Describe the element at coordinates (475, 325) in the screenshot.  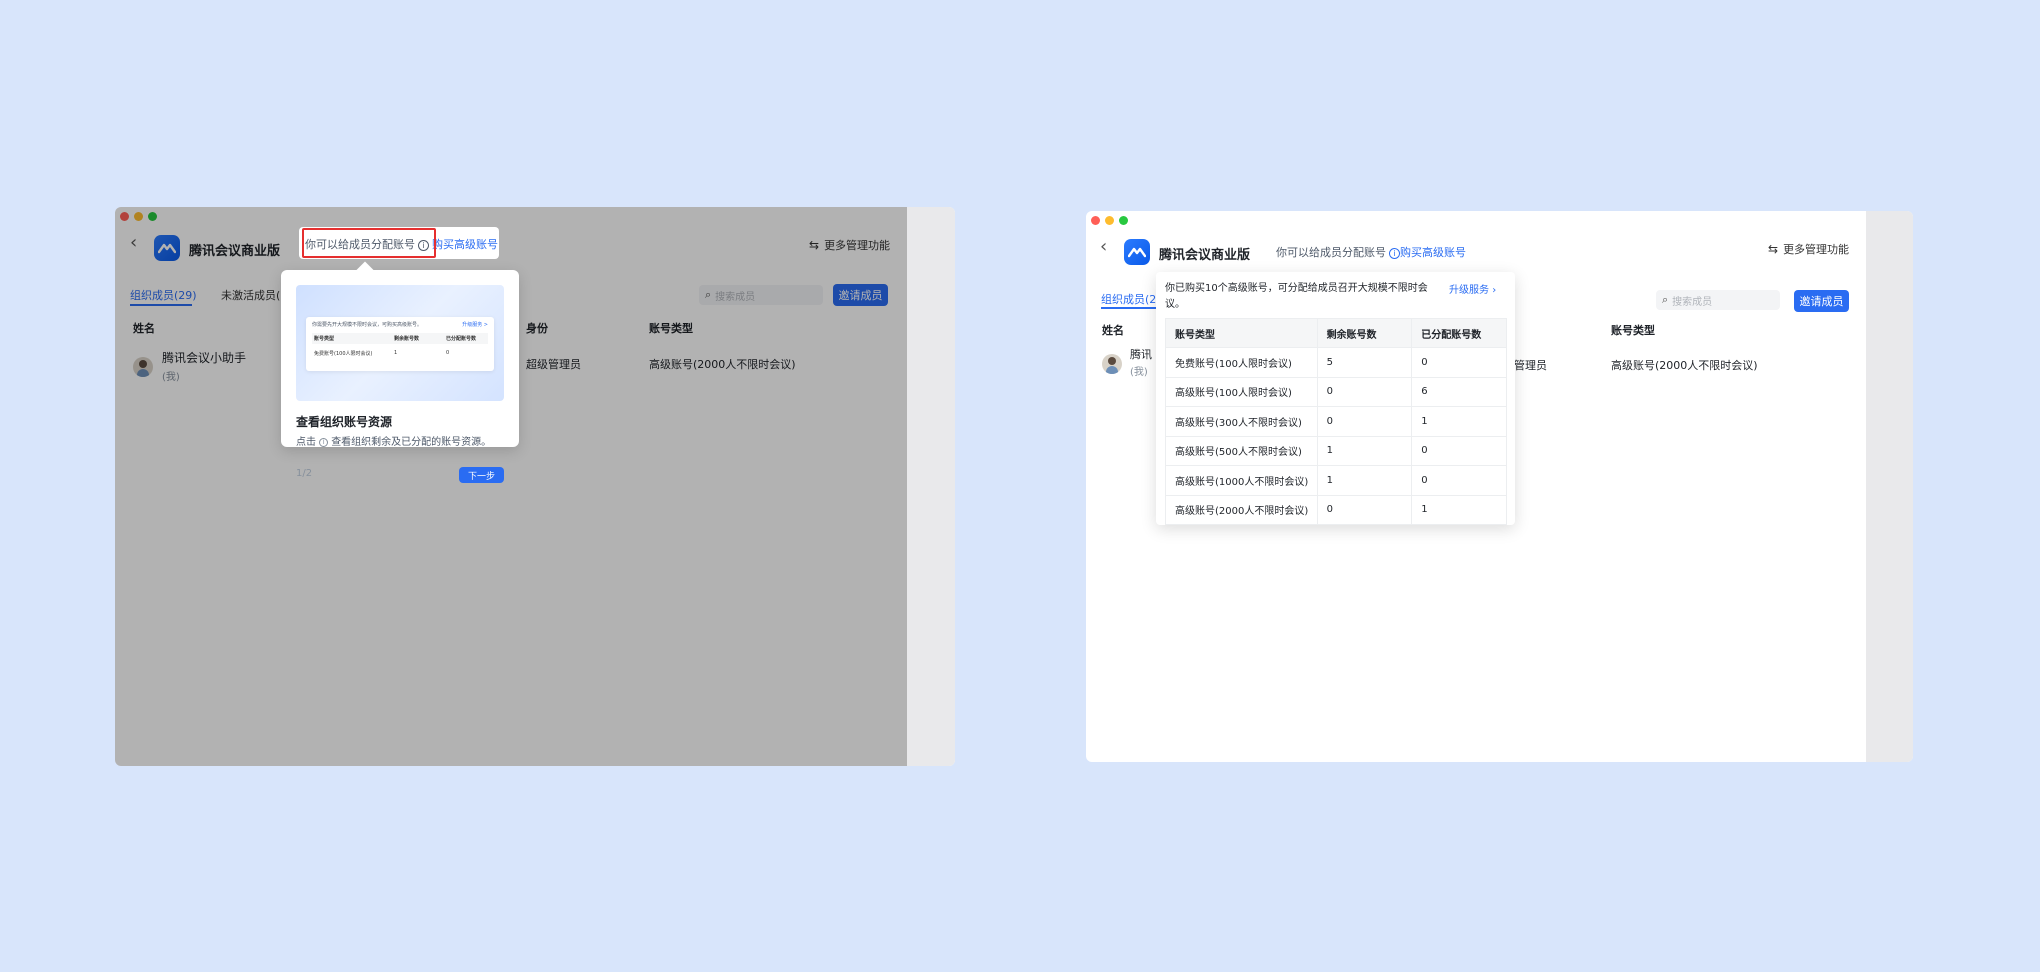
I see `mini-preview-link: 升级服务 >` at that location.